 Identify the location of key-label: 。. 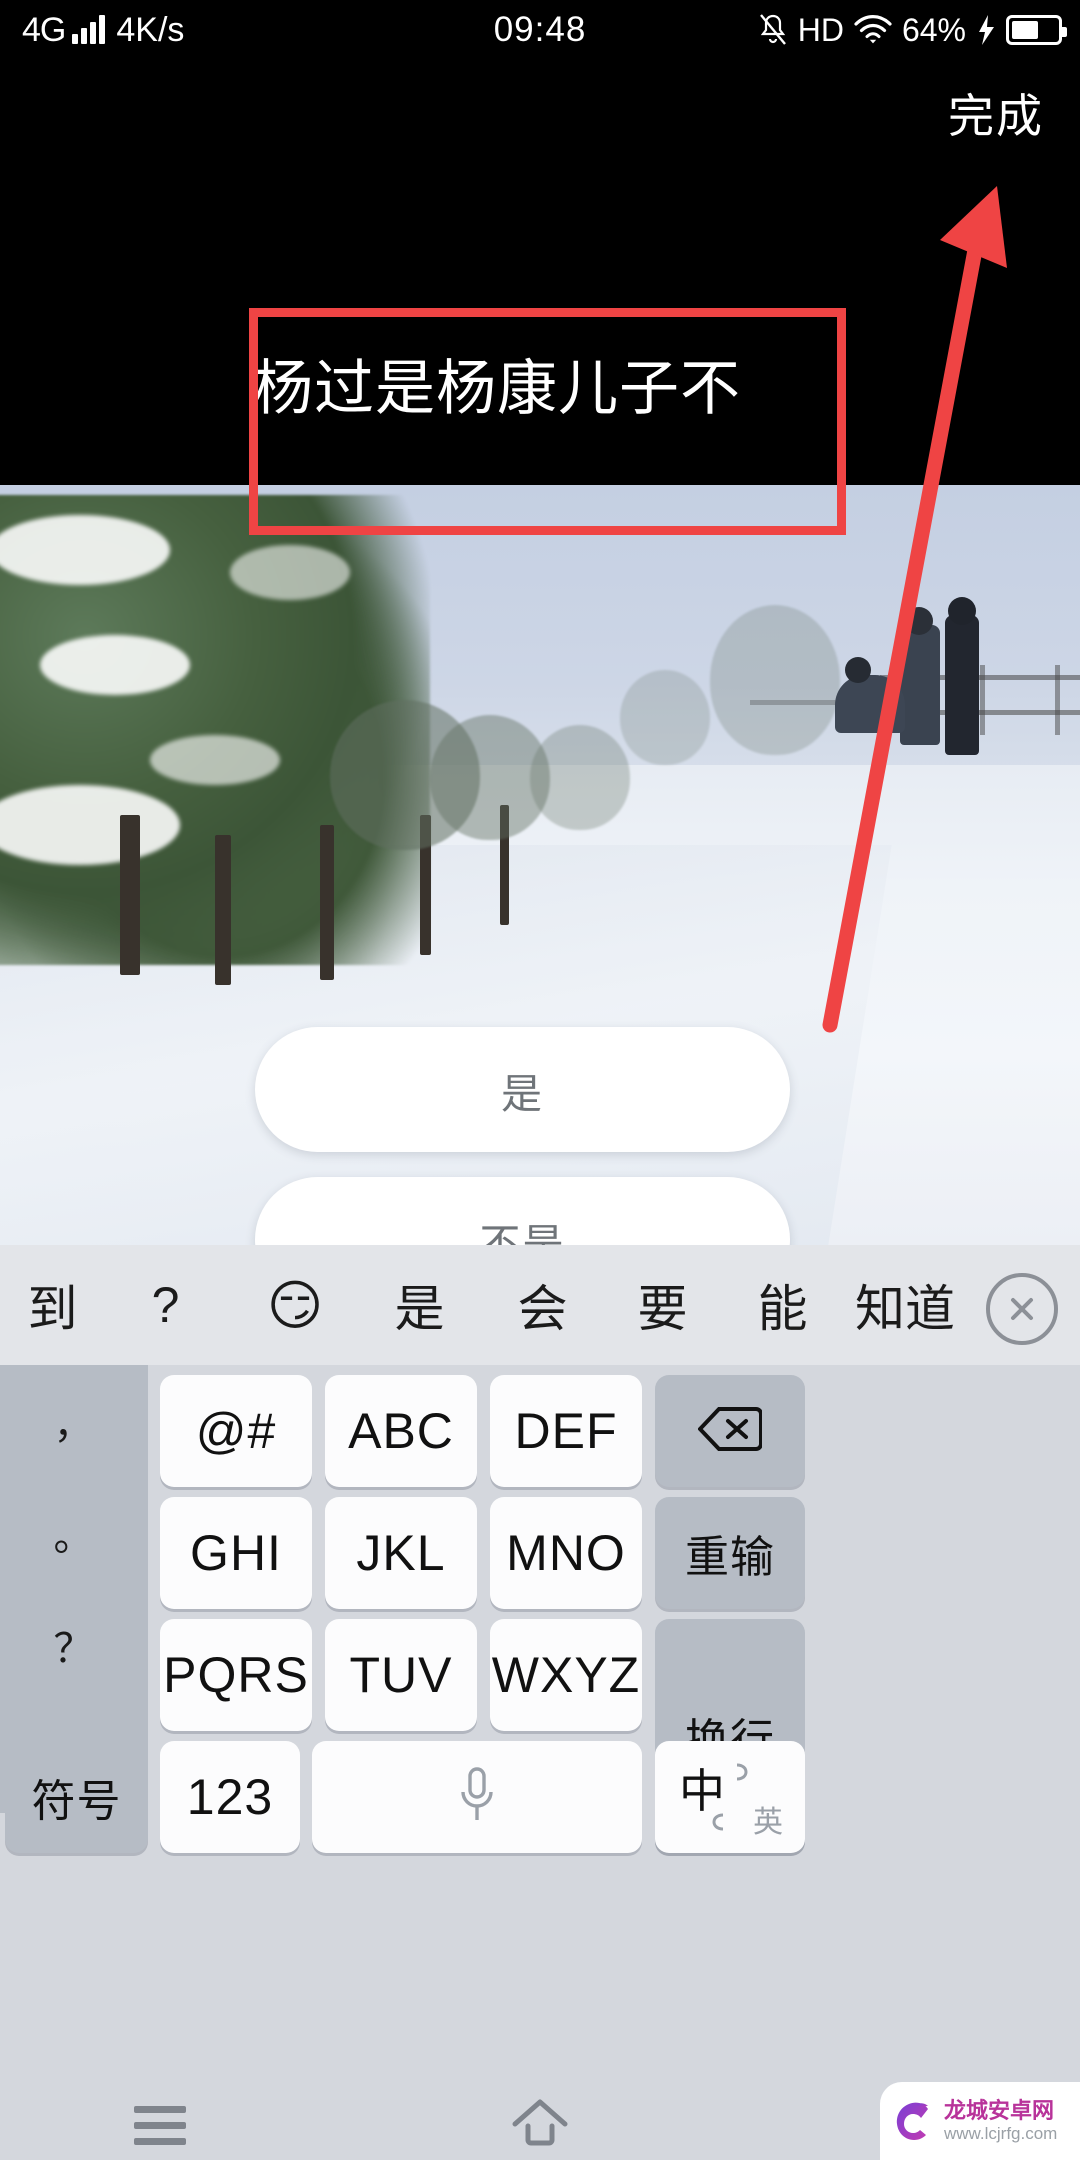
(74, 1537).